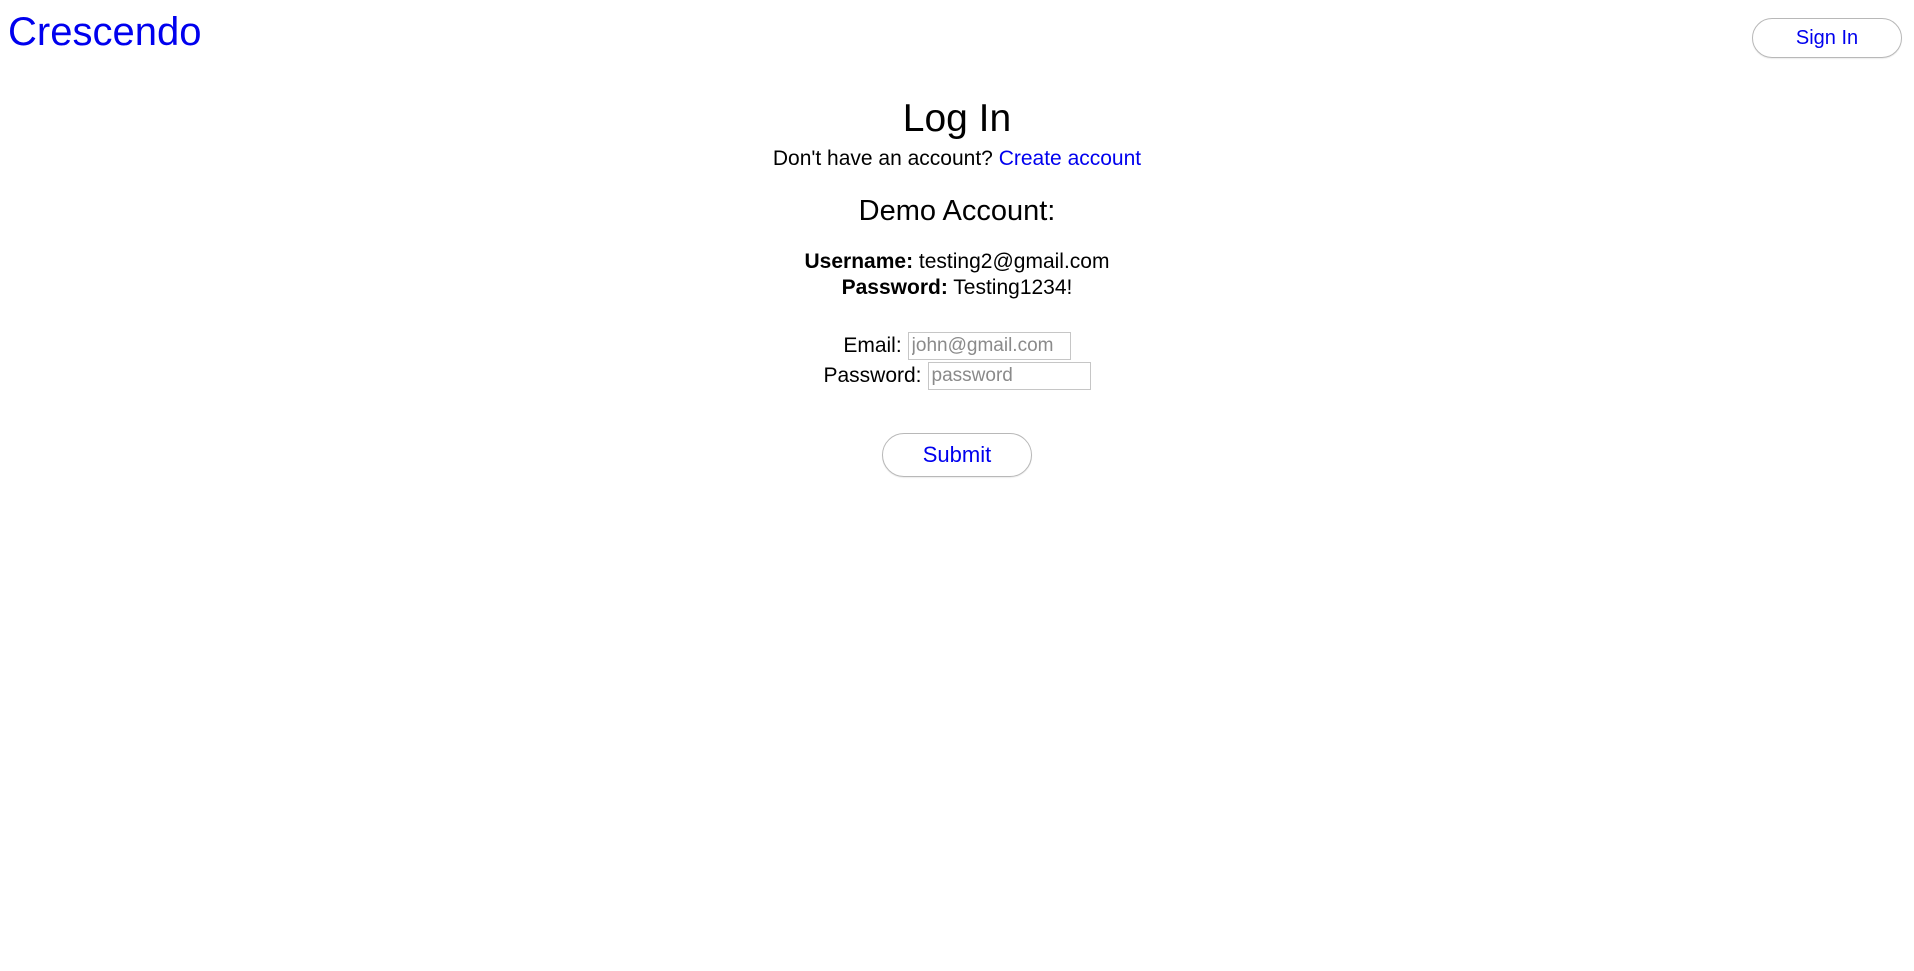 This screenshot has height=971, width=1914. I want to click on create-account-link: Create account, so click(1070, 158).